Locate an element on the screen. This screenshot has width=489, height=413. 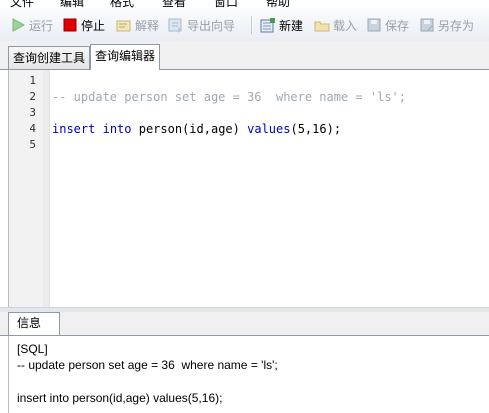
stop-icon is located at coordinates (70, 25).